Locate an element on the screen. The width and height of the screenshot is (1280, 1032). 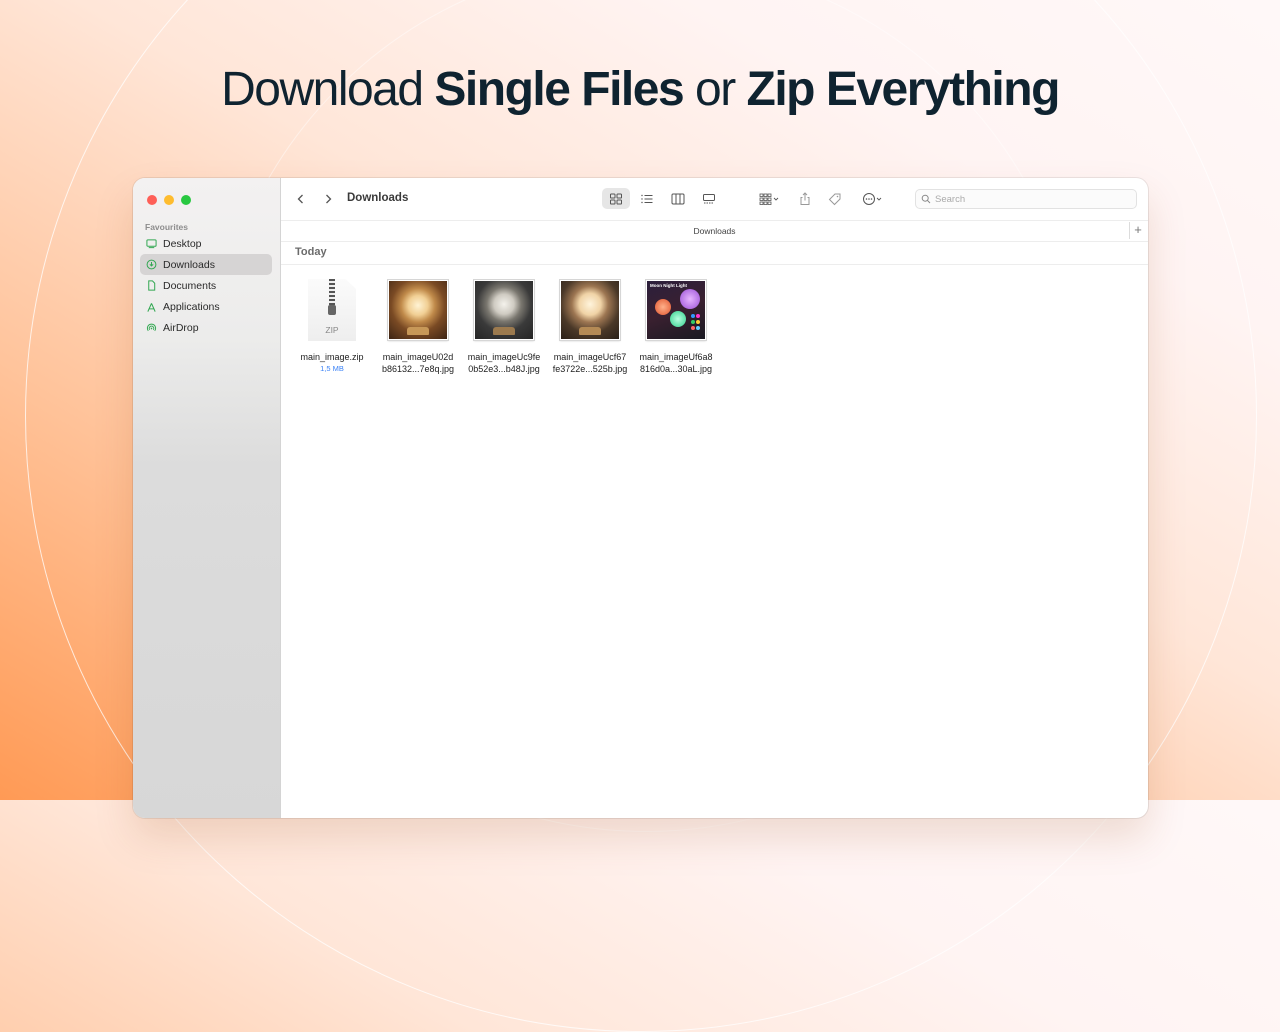
file-name-line: fe3722e...525b.jpg is located at coordinates (590, 369).